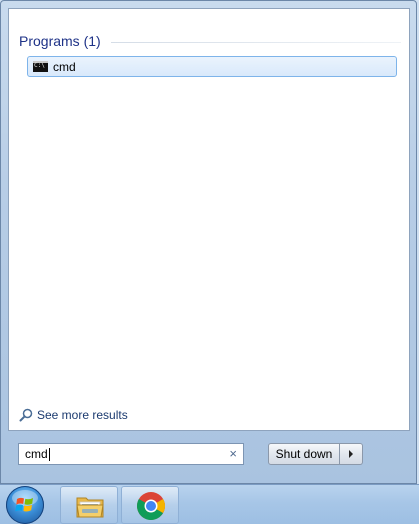 This screenshot has width=419, height=524. Describe the element at coordinates (49, 454) in the screenshot. I see `text-caret` at that location.